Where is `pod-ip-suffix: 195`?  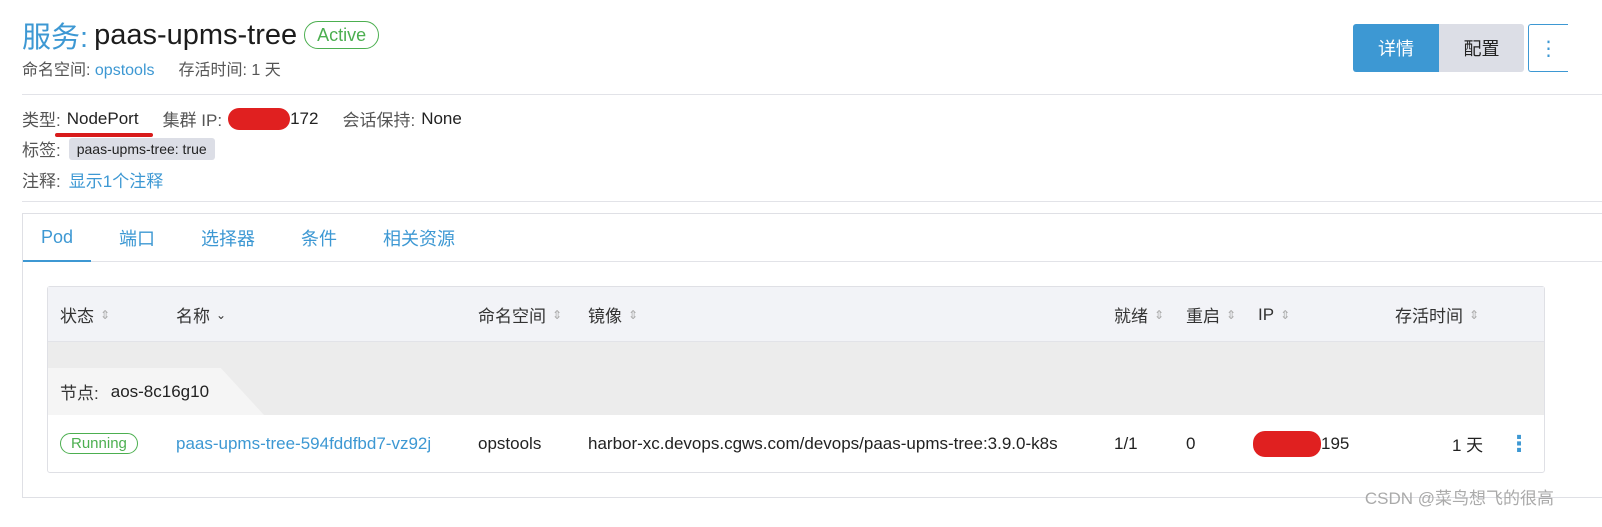 pod-ip-suffix: 195 is located at coordinates (1335, 443).